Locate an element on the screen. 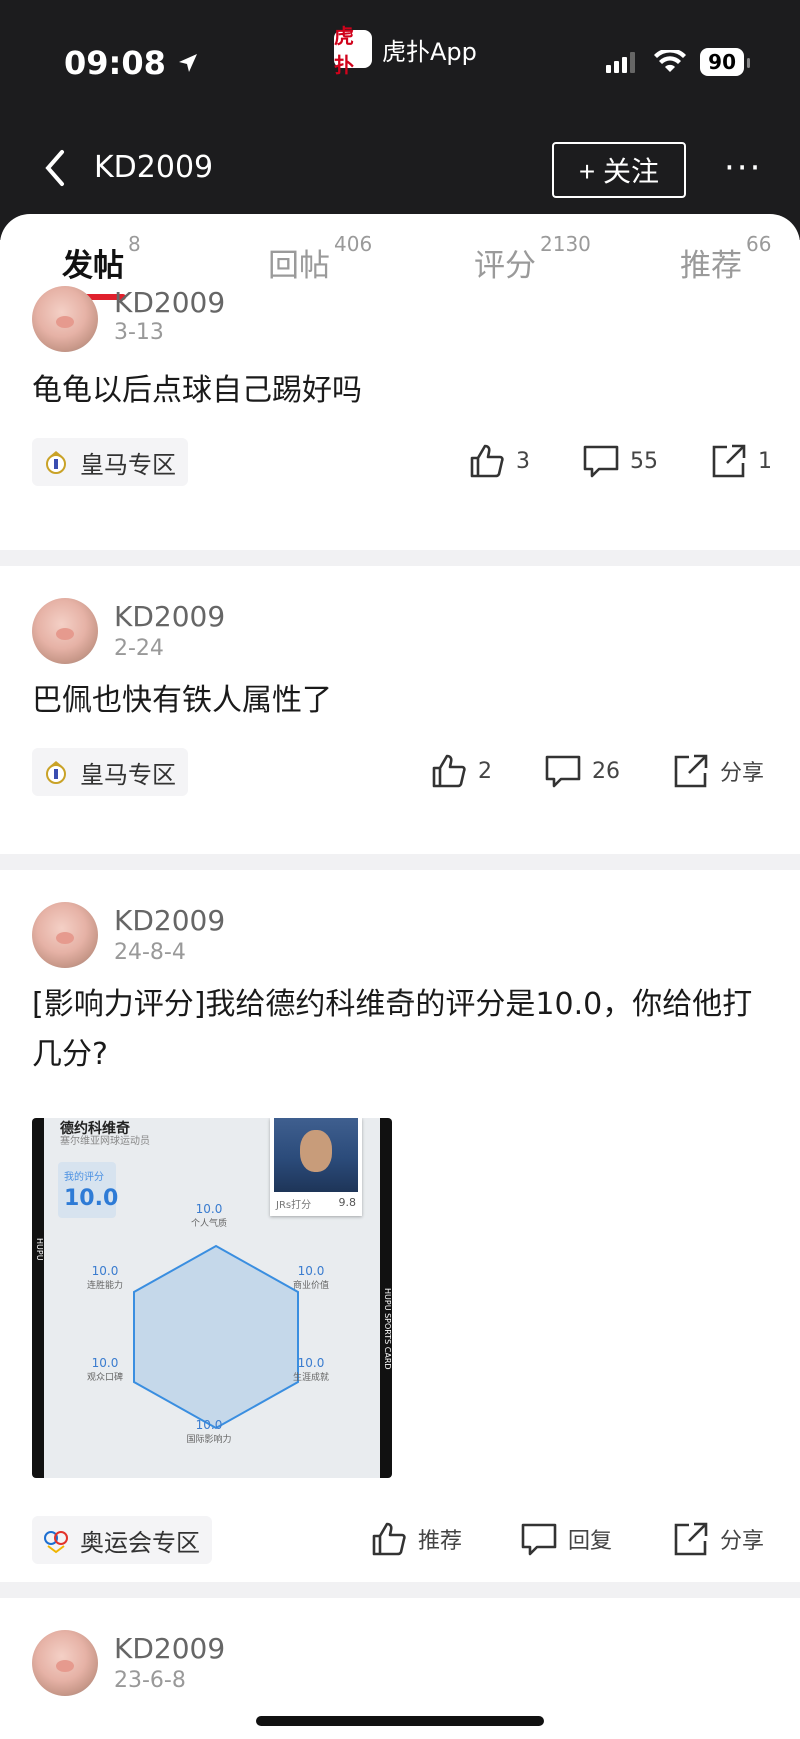 The width and height of the screenshot is (800, 1739). zone-label: 奥运会专区 is located at coordinates (140, 1542).